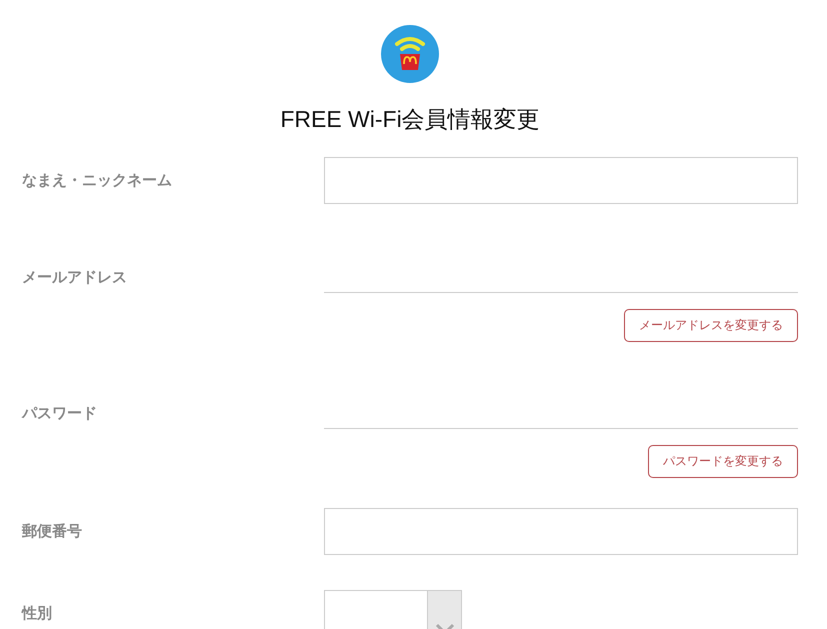  What do you see at coordinates (37, 613) in the screenshot?
I see `field-label: 性別` at bounding box center [37, 613].